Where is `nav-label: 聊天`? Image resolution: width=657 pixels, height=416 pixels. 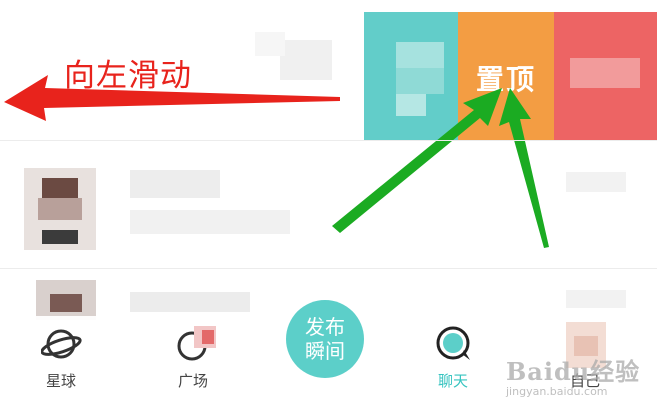
nav-label: 聊天 is located at coordinates (452, 381).